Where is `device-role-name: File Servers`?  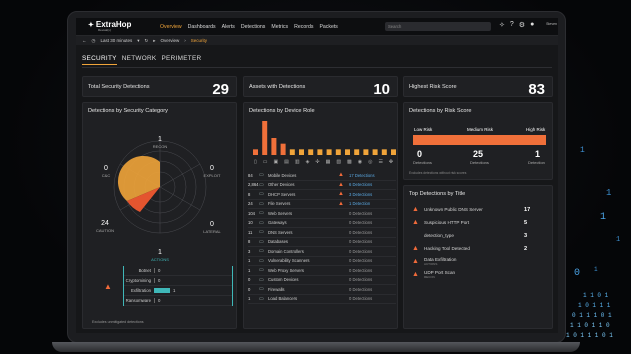
device-role-name: File Servers is located at coordinates (303, 203).